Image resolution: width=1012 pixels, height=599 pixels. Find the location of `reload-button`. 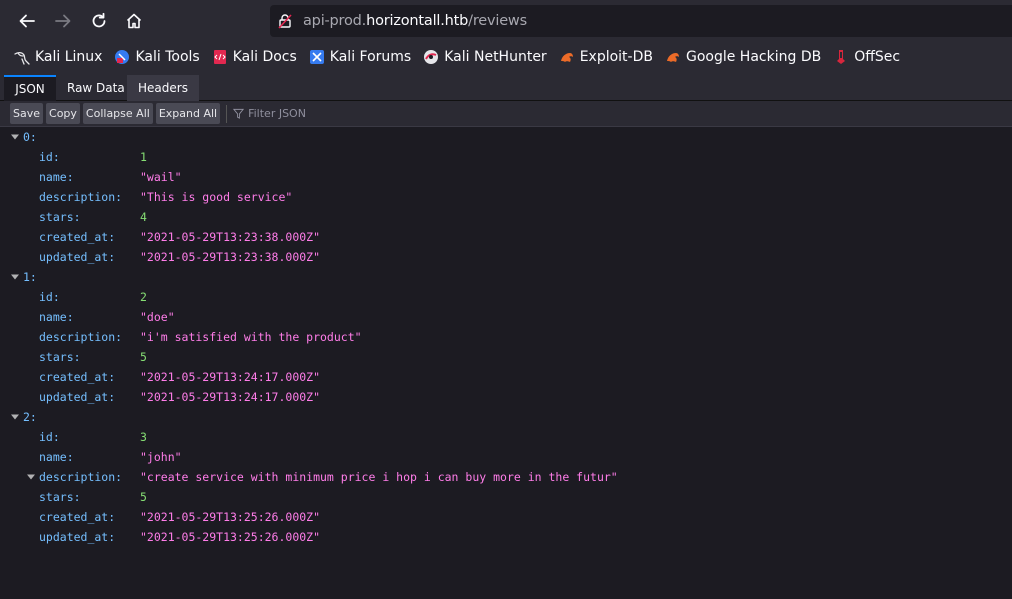

reload-button is located at coordinates (99, 21).